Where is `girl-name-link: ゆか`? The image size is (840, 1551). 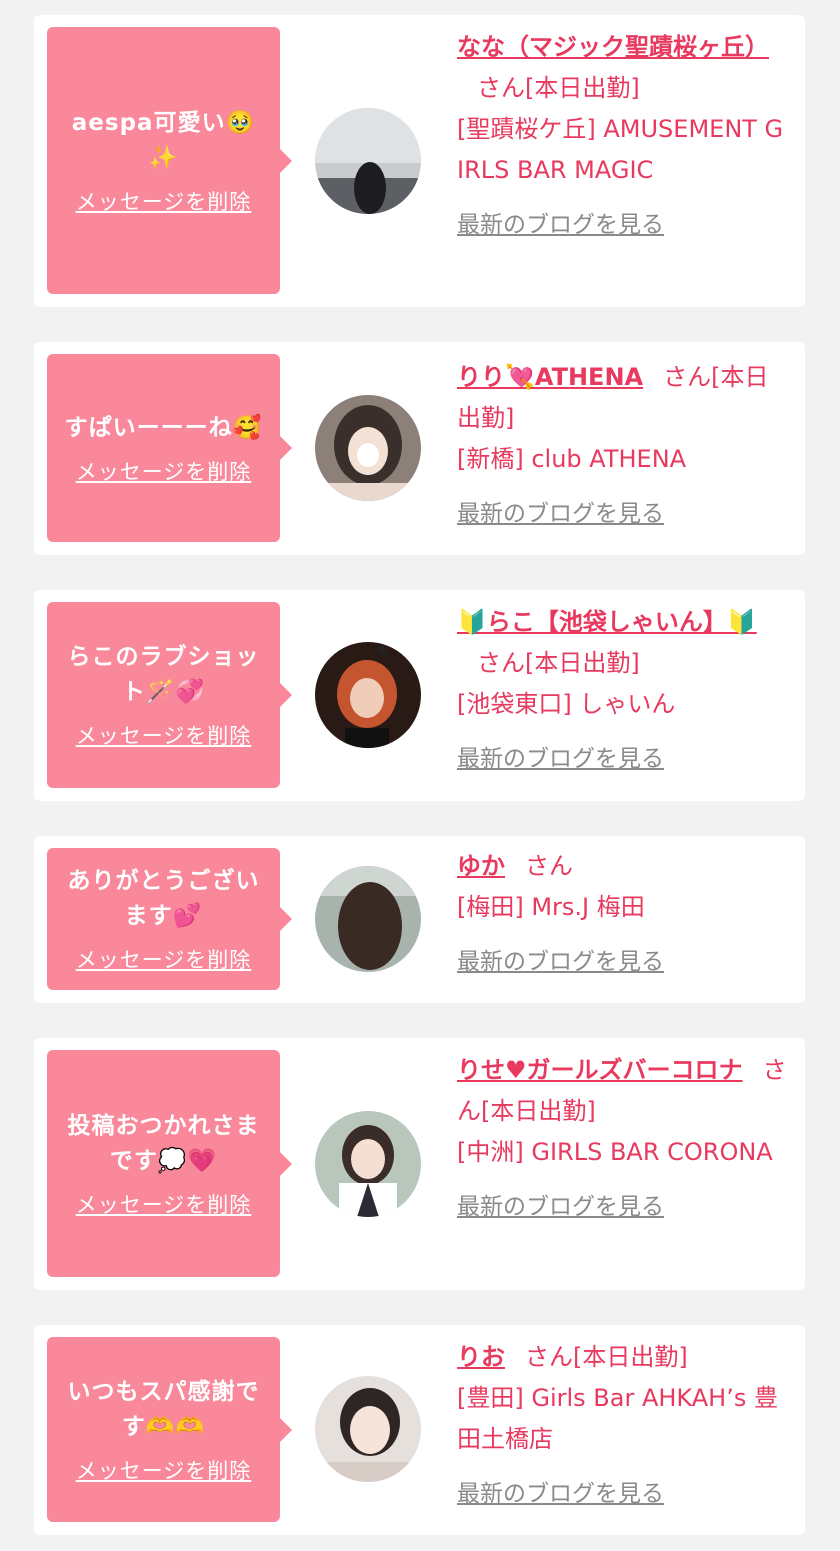 girl-name-link: ゆか is located at coordinates (481, 866).